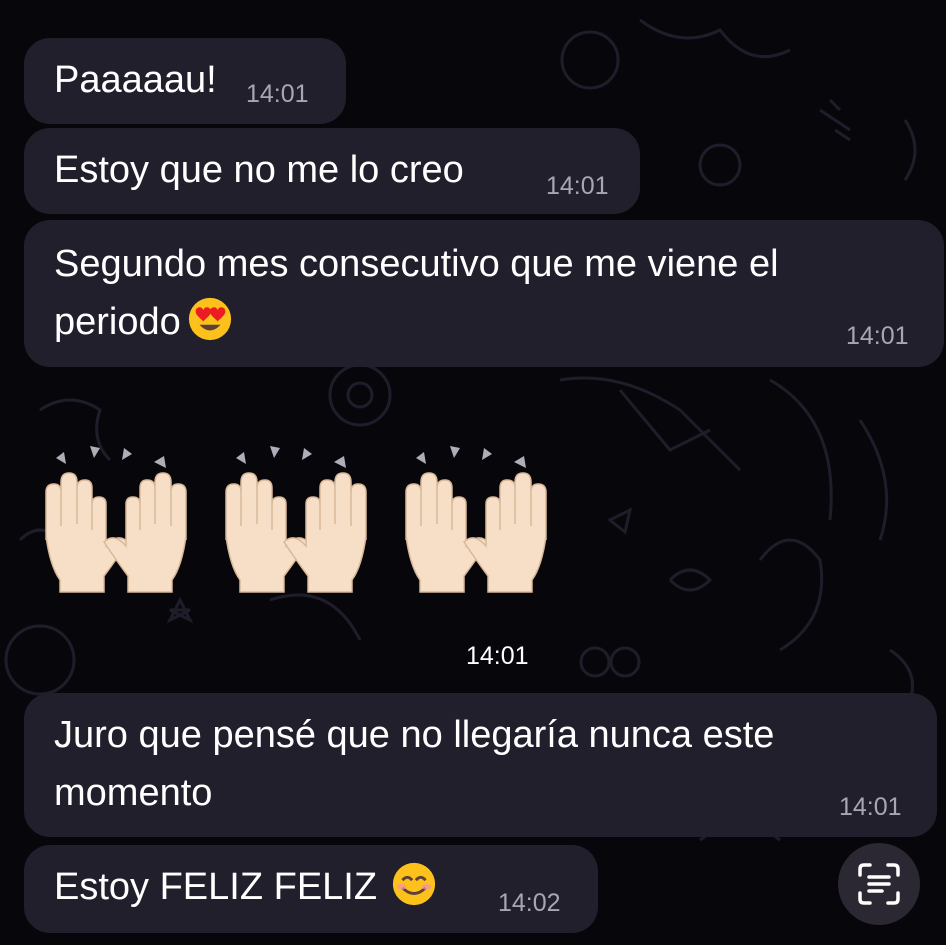 The height and width of the screenshot is (945, 946). I want to click on text-scan-icon, so click(879, 884).